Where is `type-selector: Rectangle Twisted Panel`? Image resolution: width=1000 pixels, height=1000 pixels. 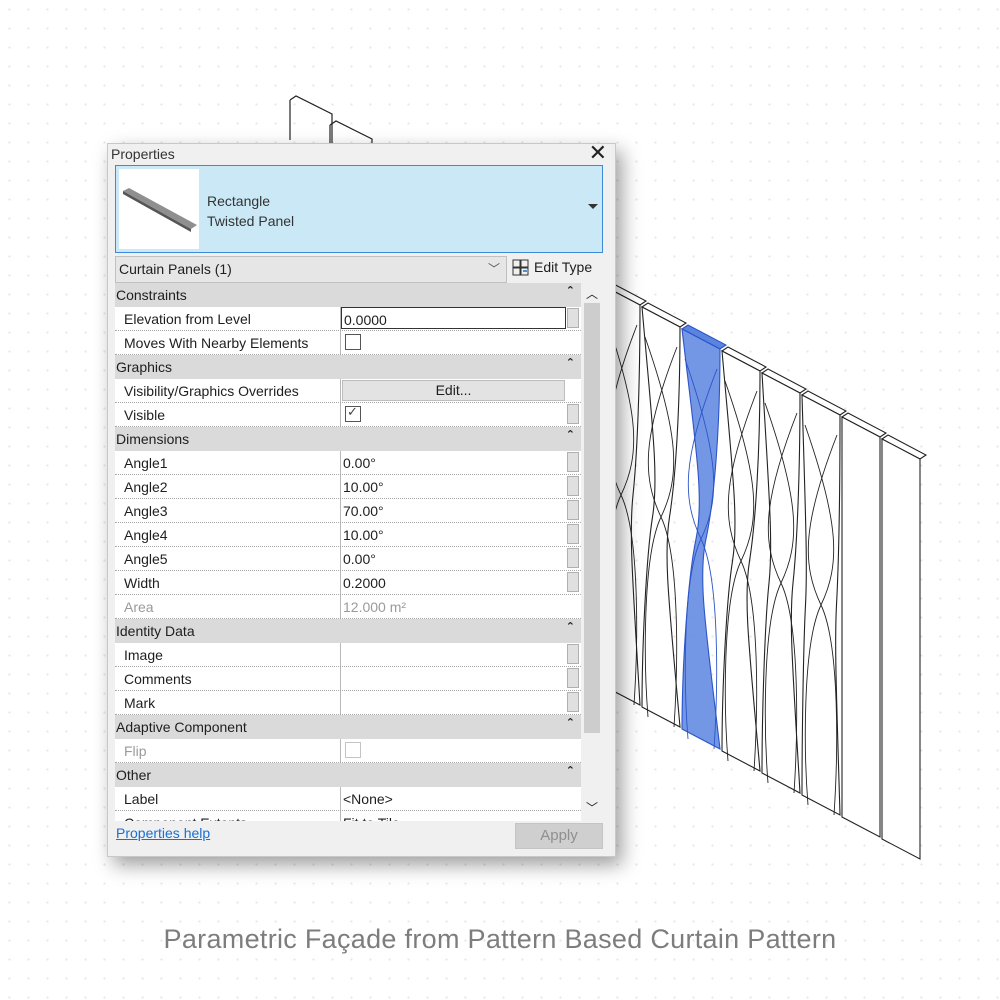
type-selector: Rectangle Twisted Panel is located at coordinates (359, 209).